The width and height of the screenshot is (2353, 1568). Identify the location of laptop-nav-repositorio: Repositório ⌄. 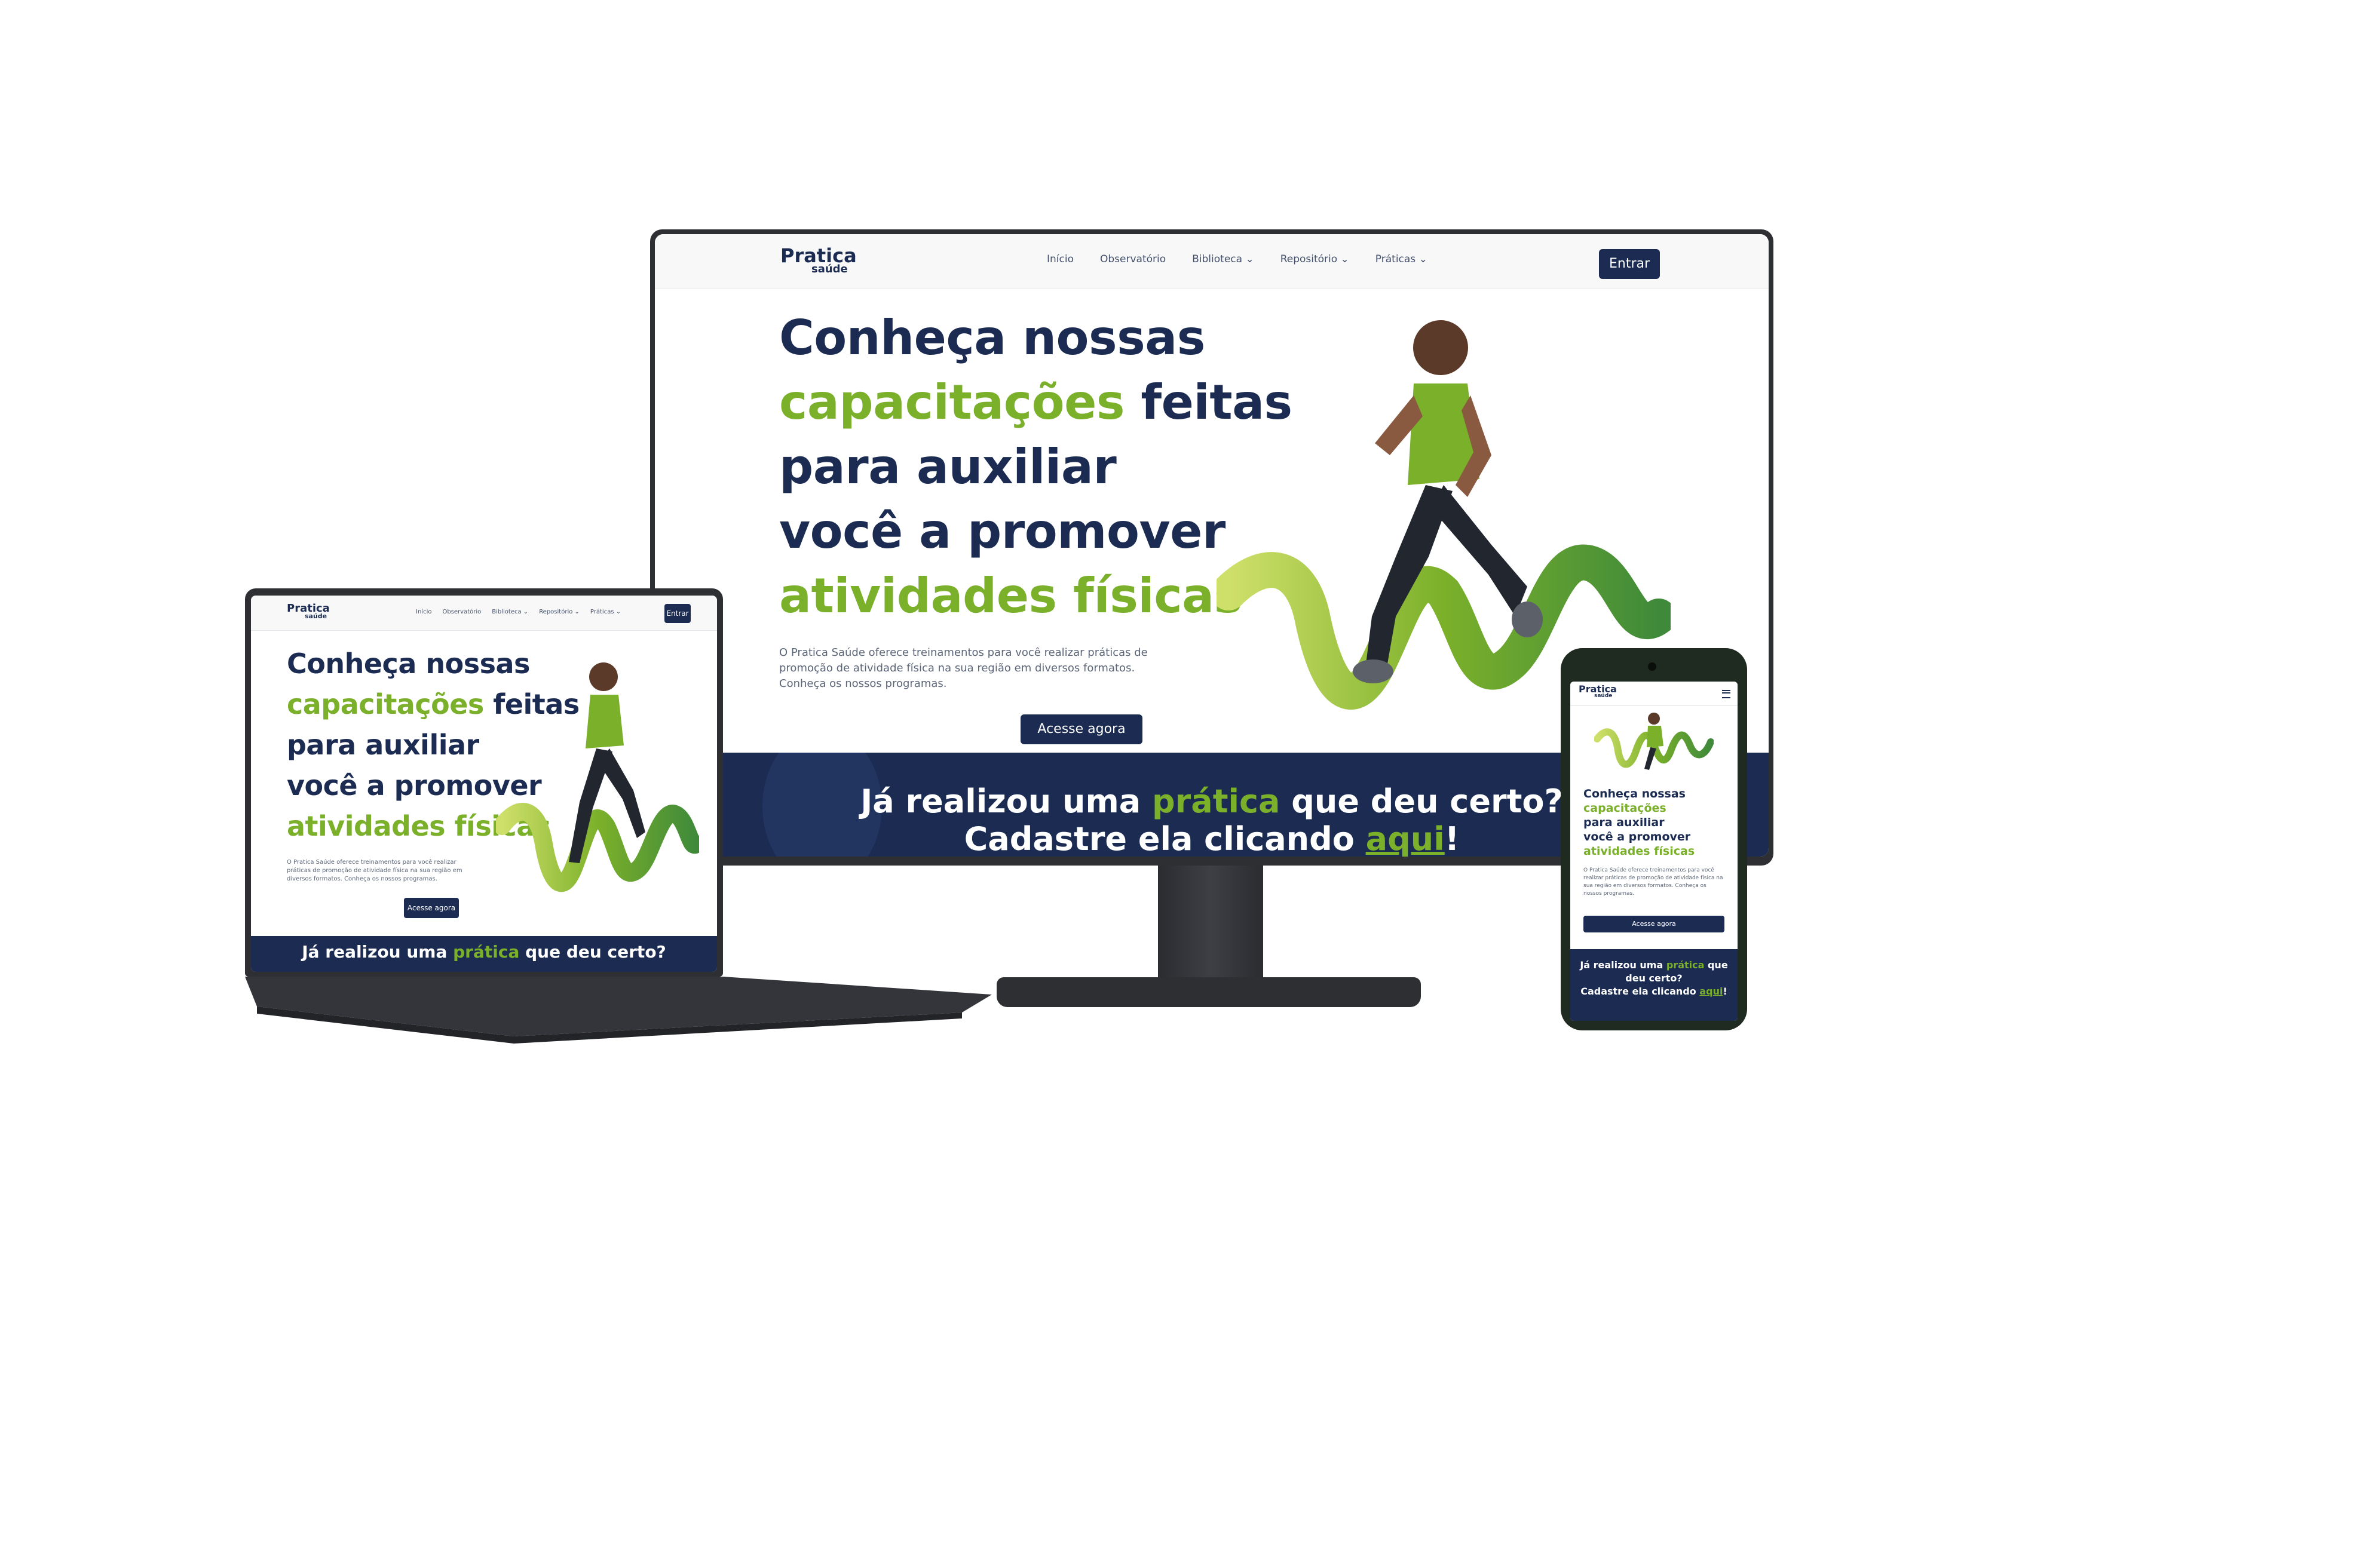
(559, 612).